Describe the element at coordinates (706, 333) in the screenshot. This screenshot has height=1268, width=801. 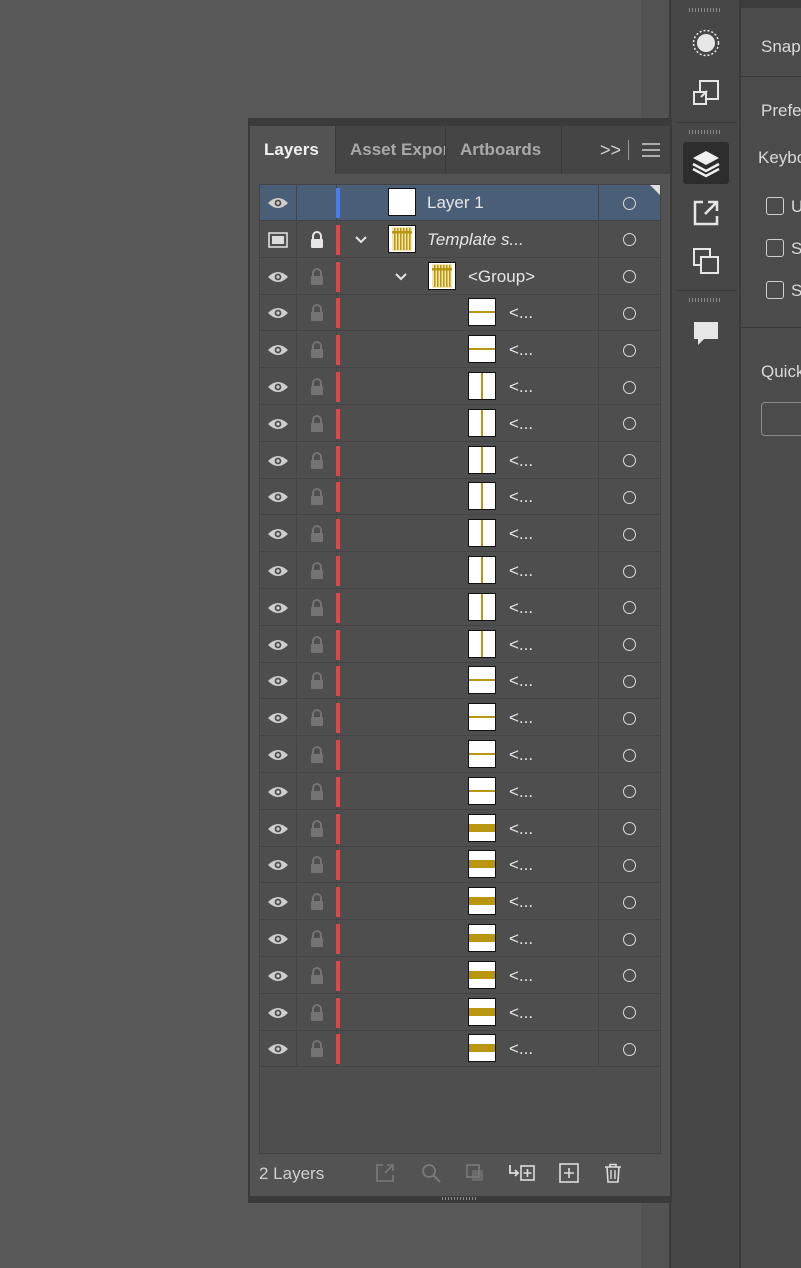
I see `comments-icon` at that location.